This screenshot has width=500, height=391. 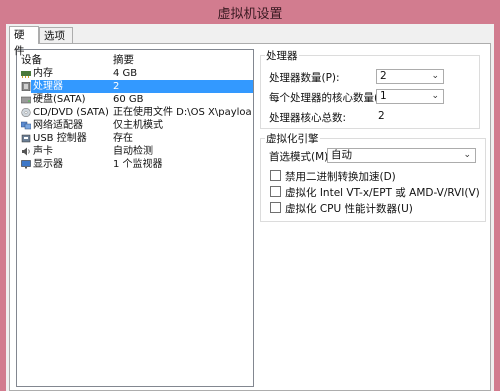 What do you see at coordinates (381, 116) in the screenshot?
I see `total-cores-value: 2` at bounding box center [381, 116].